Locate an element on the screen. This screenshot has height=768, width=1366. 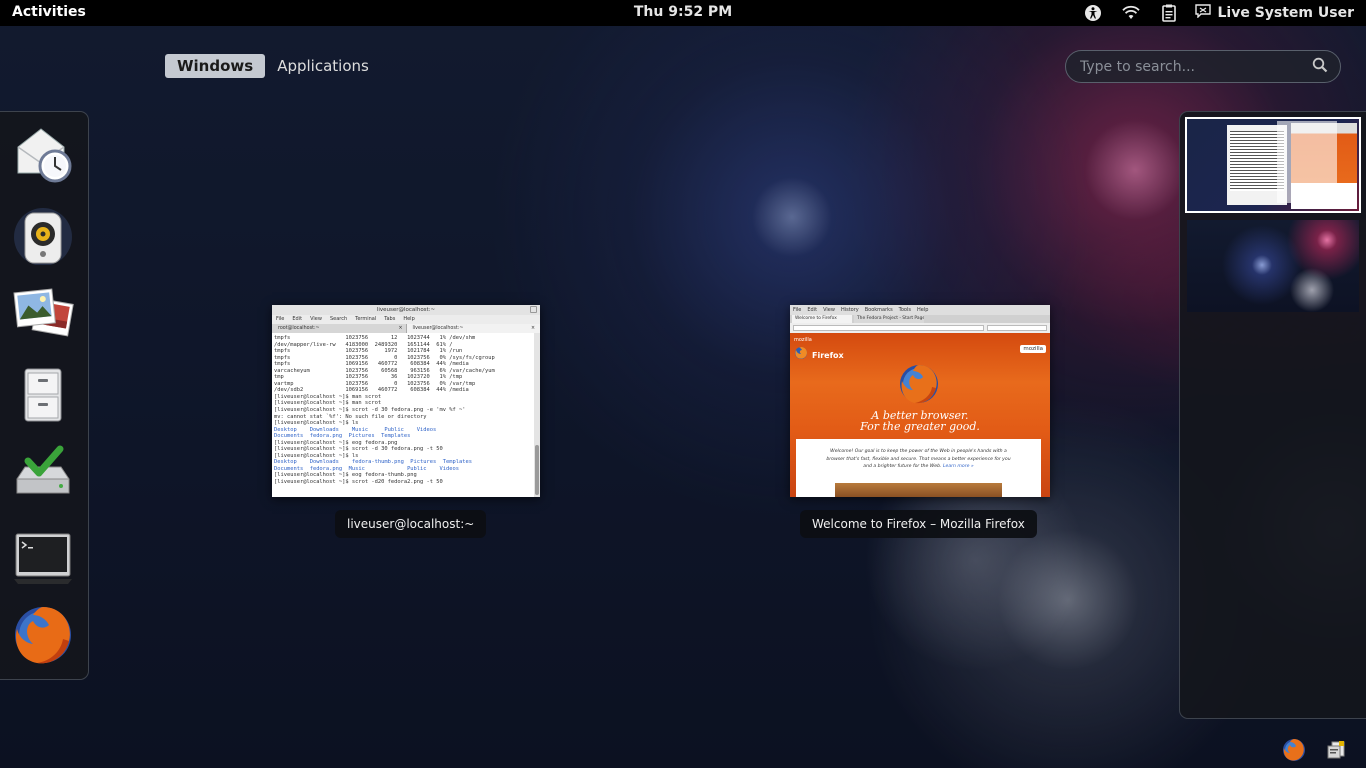
search-entry is located at coordinates (1203, 66).